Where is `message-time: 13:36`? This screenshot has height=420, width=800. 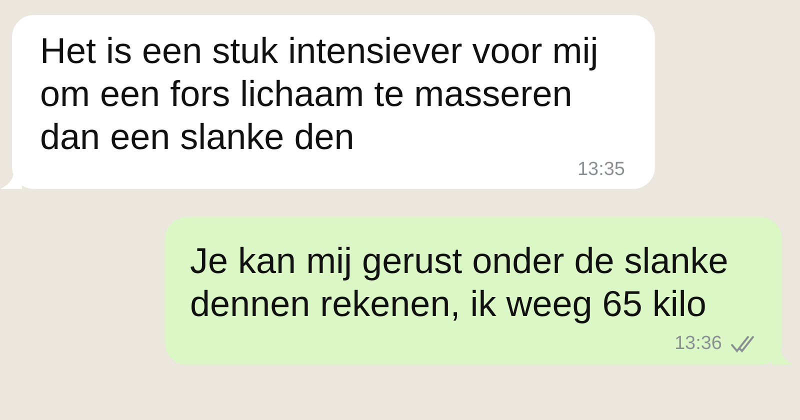 message-time: 13:36 is located at coordinates (698, 344).